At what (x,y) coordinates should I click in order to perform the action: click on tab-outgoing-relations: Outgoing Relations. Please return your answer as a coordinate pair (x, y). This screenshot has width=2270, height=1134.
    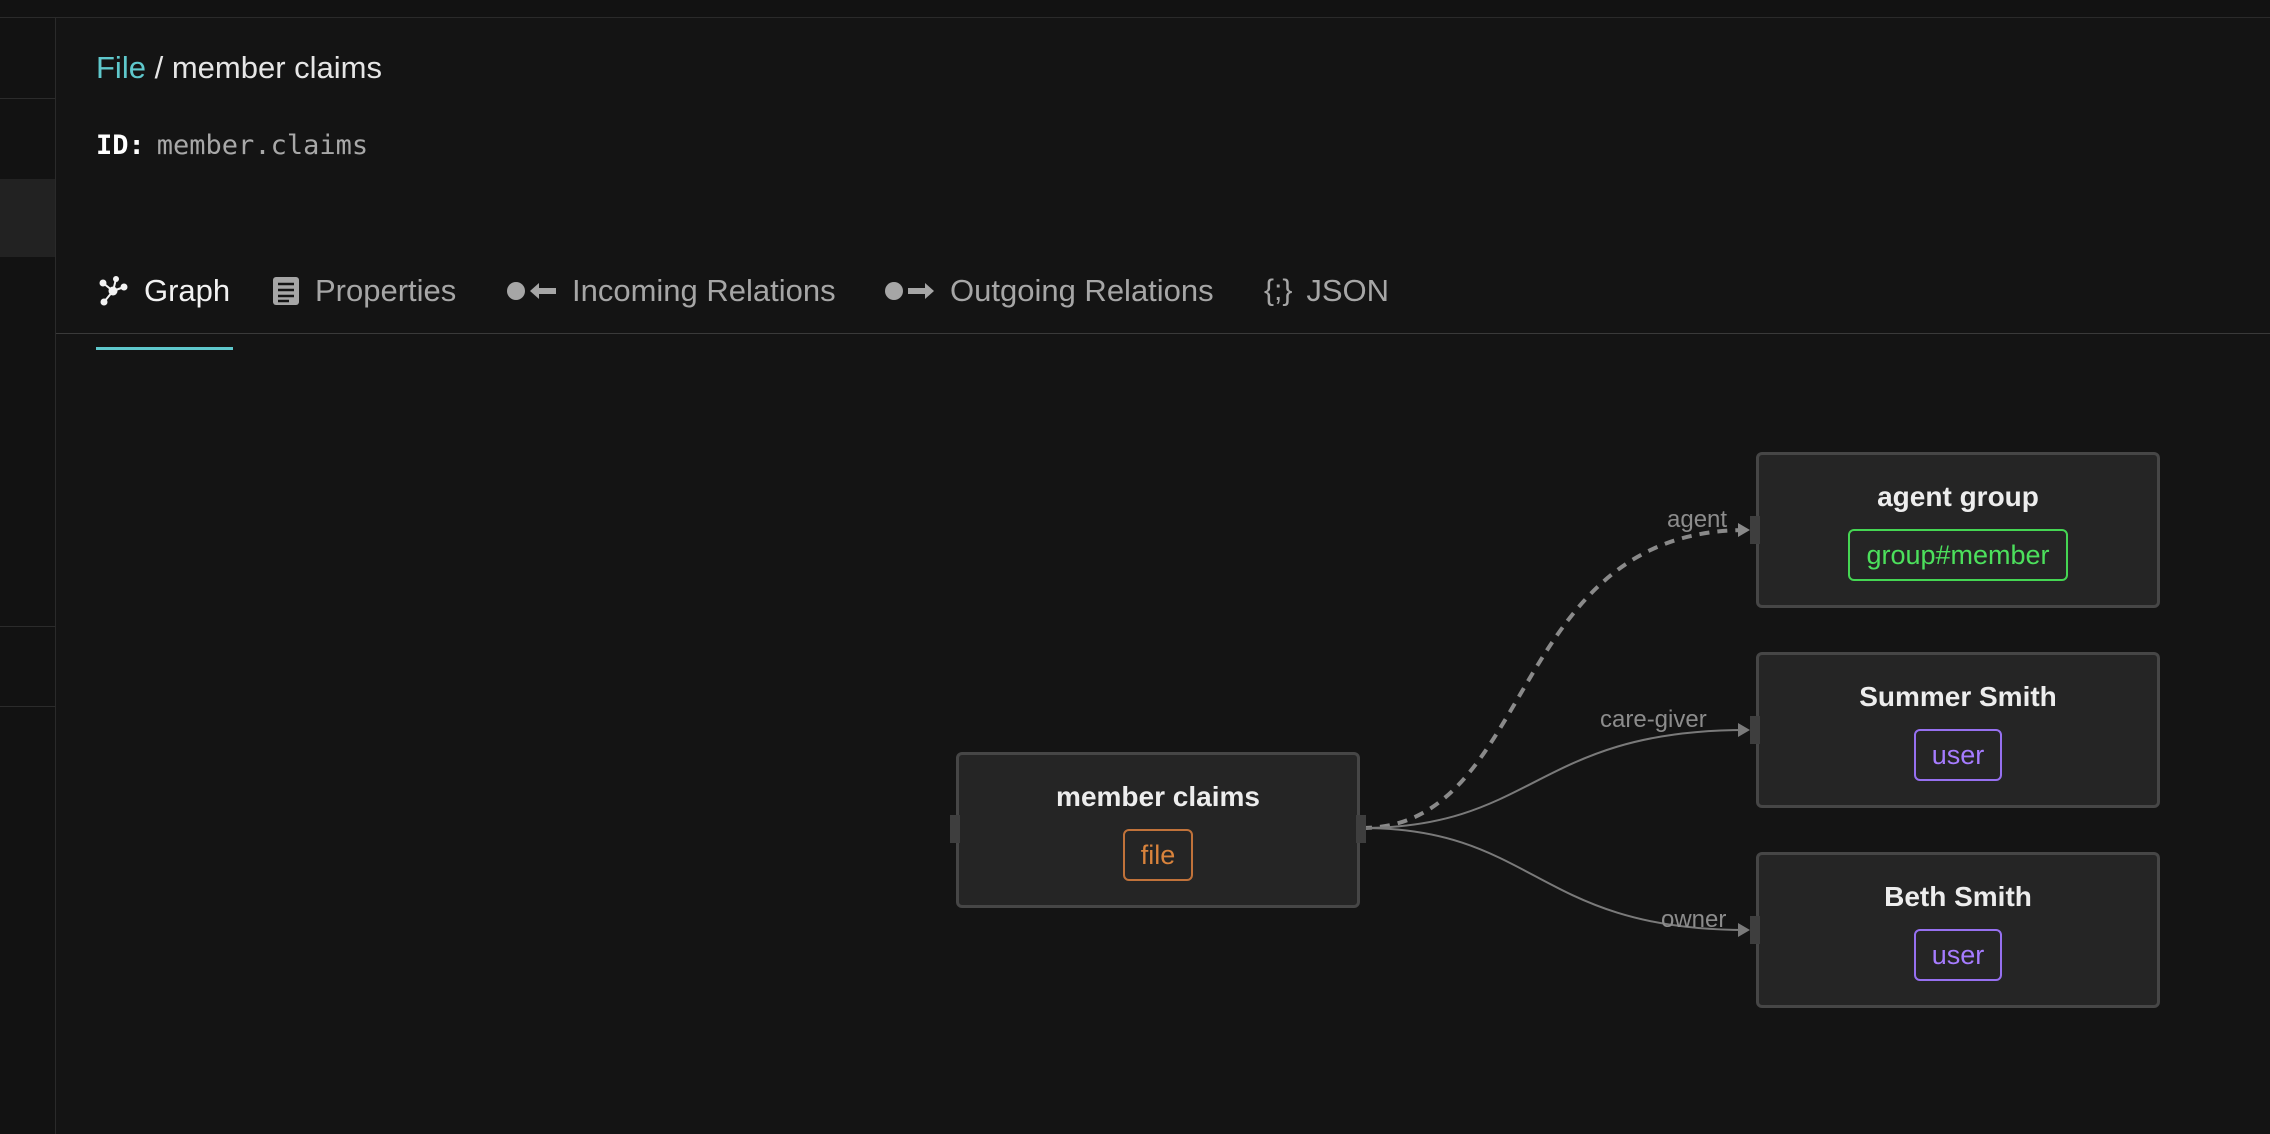
    Looking at the image, I should click on (1049, 291).